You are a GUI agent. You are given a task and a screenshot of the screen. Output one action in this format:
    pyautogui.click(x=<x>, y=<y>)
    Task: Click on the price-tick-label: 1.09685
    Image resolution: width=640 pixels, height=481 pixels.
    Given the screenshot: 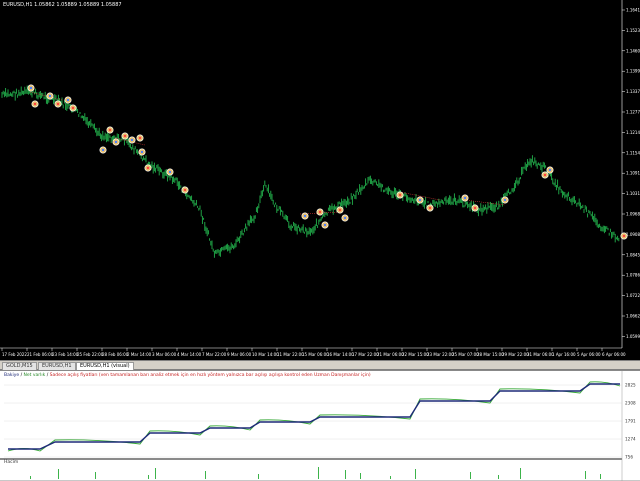 What is the action you would take?
    pyautogui.click(x=633, y=214)
    